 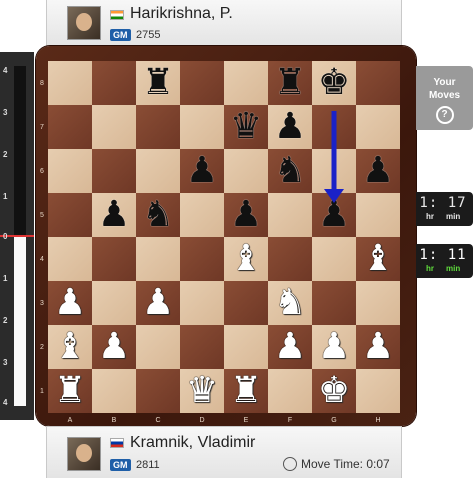 What do you see at coordinates (224, 24) in the screenshot?
I see `top-player-panel: Harikrishna, P. GM 2755` at bounding box center [224, 24].